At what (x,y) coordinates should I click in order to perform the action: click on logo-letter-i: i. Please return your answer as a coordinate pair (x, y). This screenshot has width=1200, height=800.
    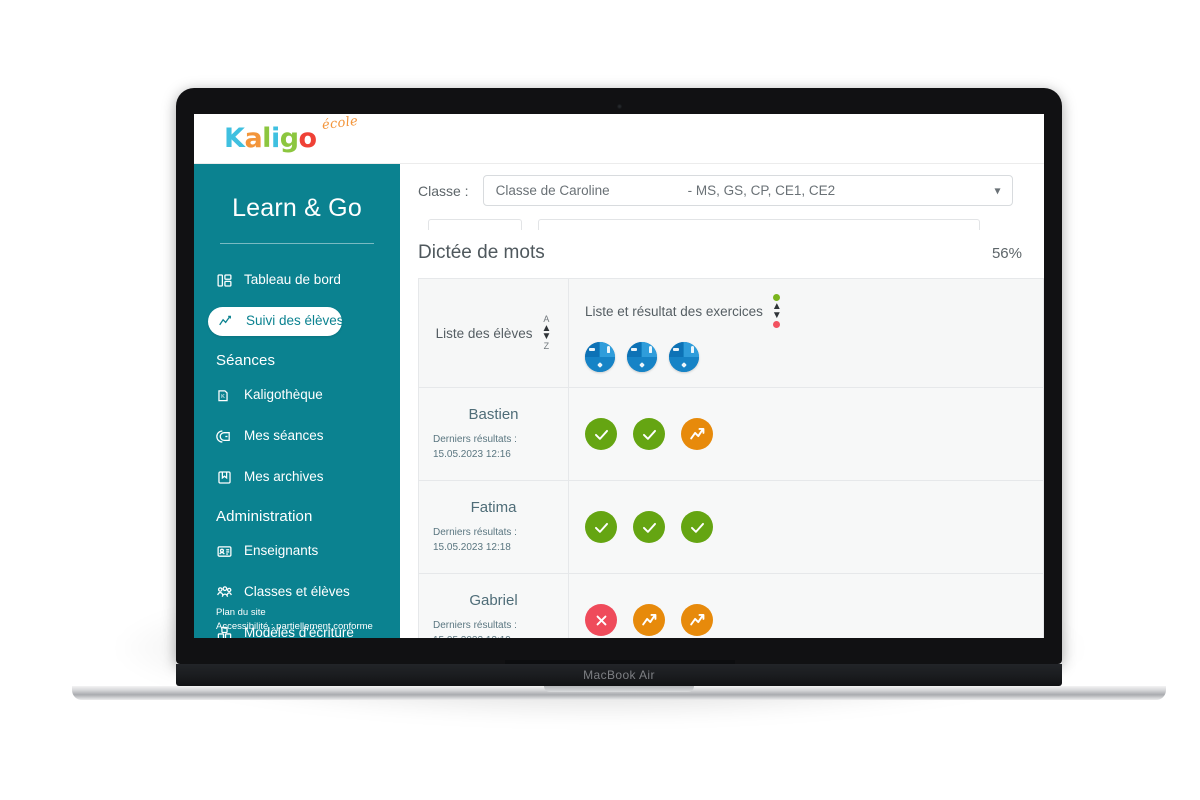
    Looking at the image, I should click on (275, 138).